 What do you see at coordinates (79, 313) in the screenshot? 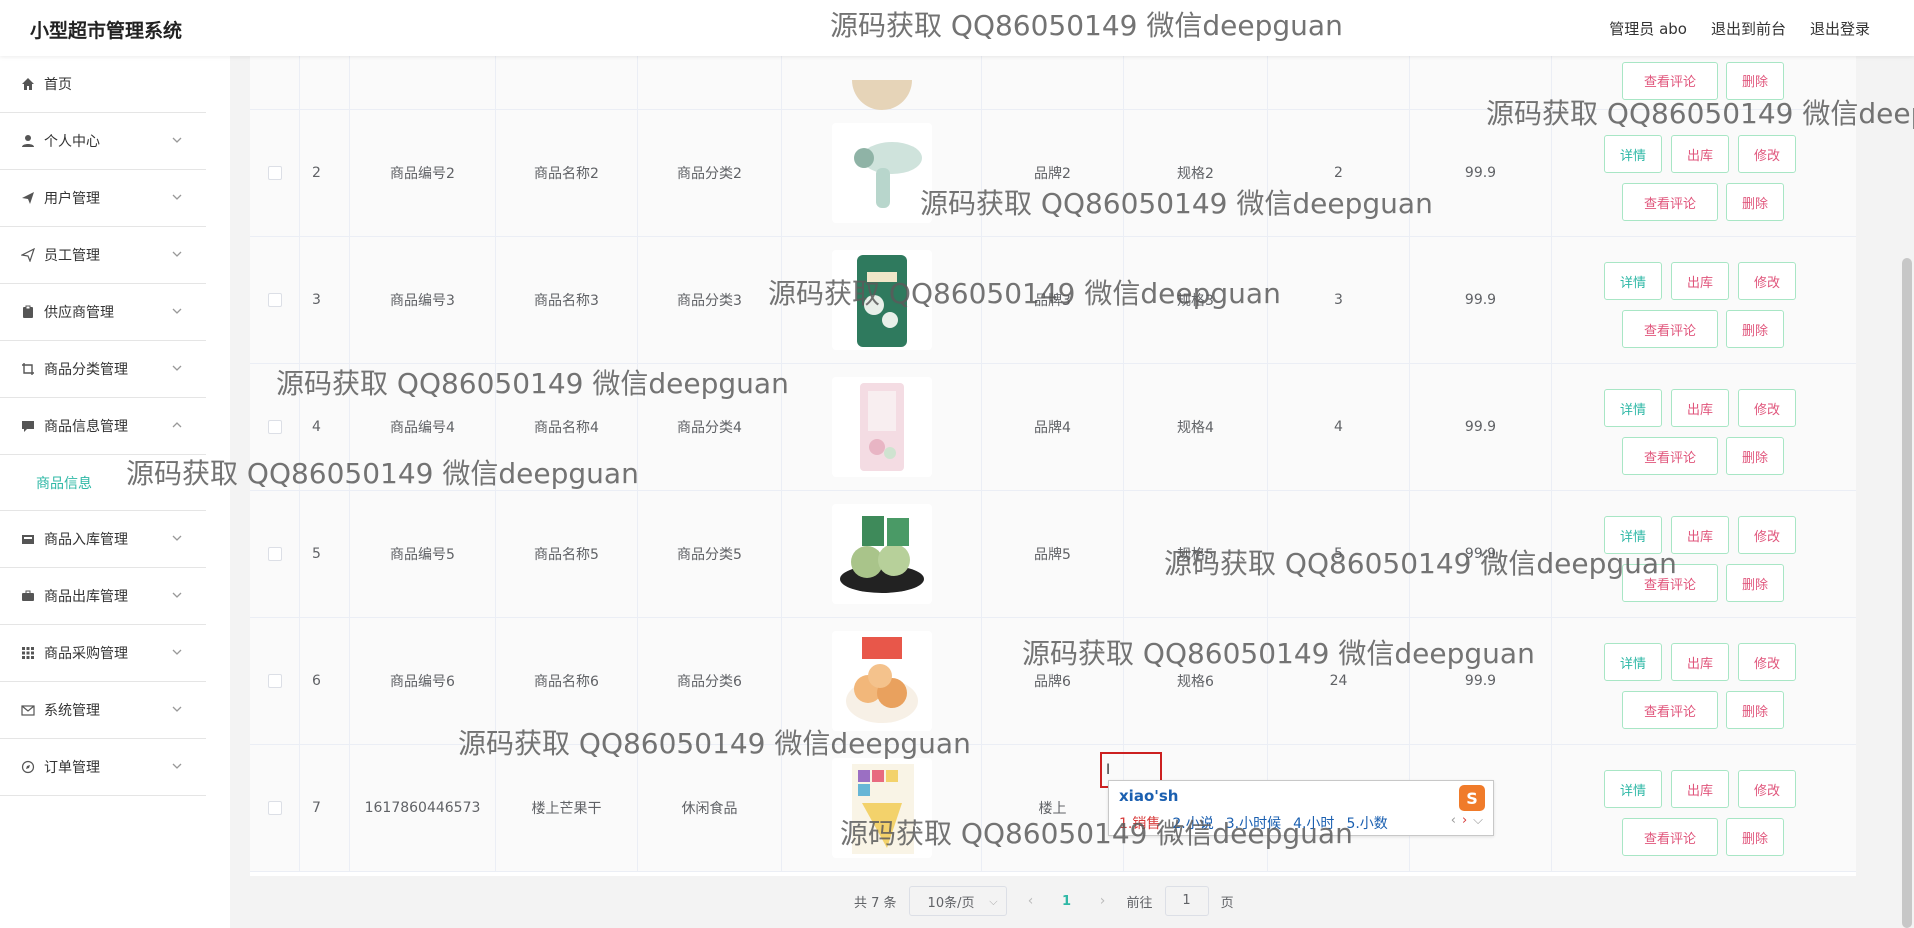
I see `sidebar-item-label: 供应商管理` at bounding box center [79, 313].